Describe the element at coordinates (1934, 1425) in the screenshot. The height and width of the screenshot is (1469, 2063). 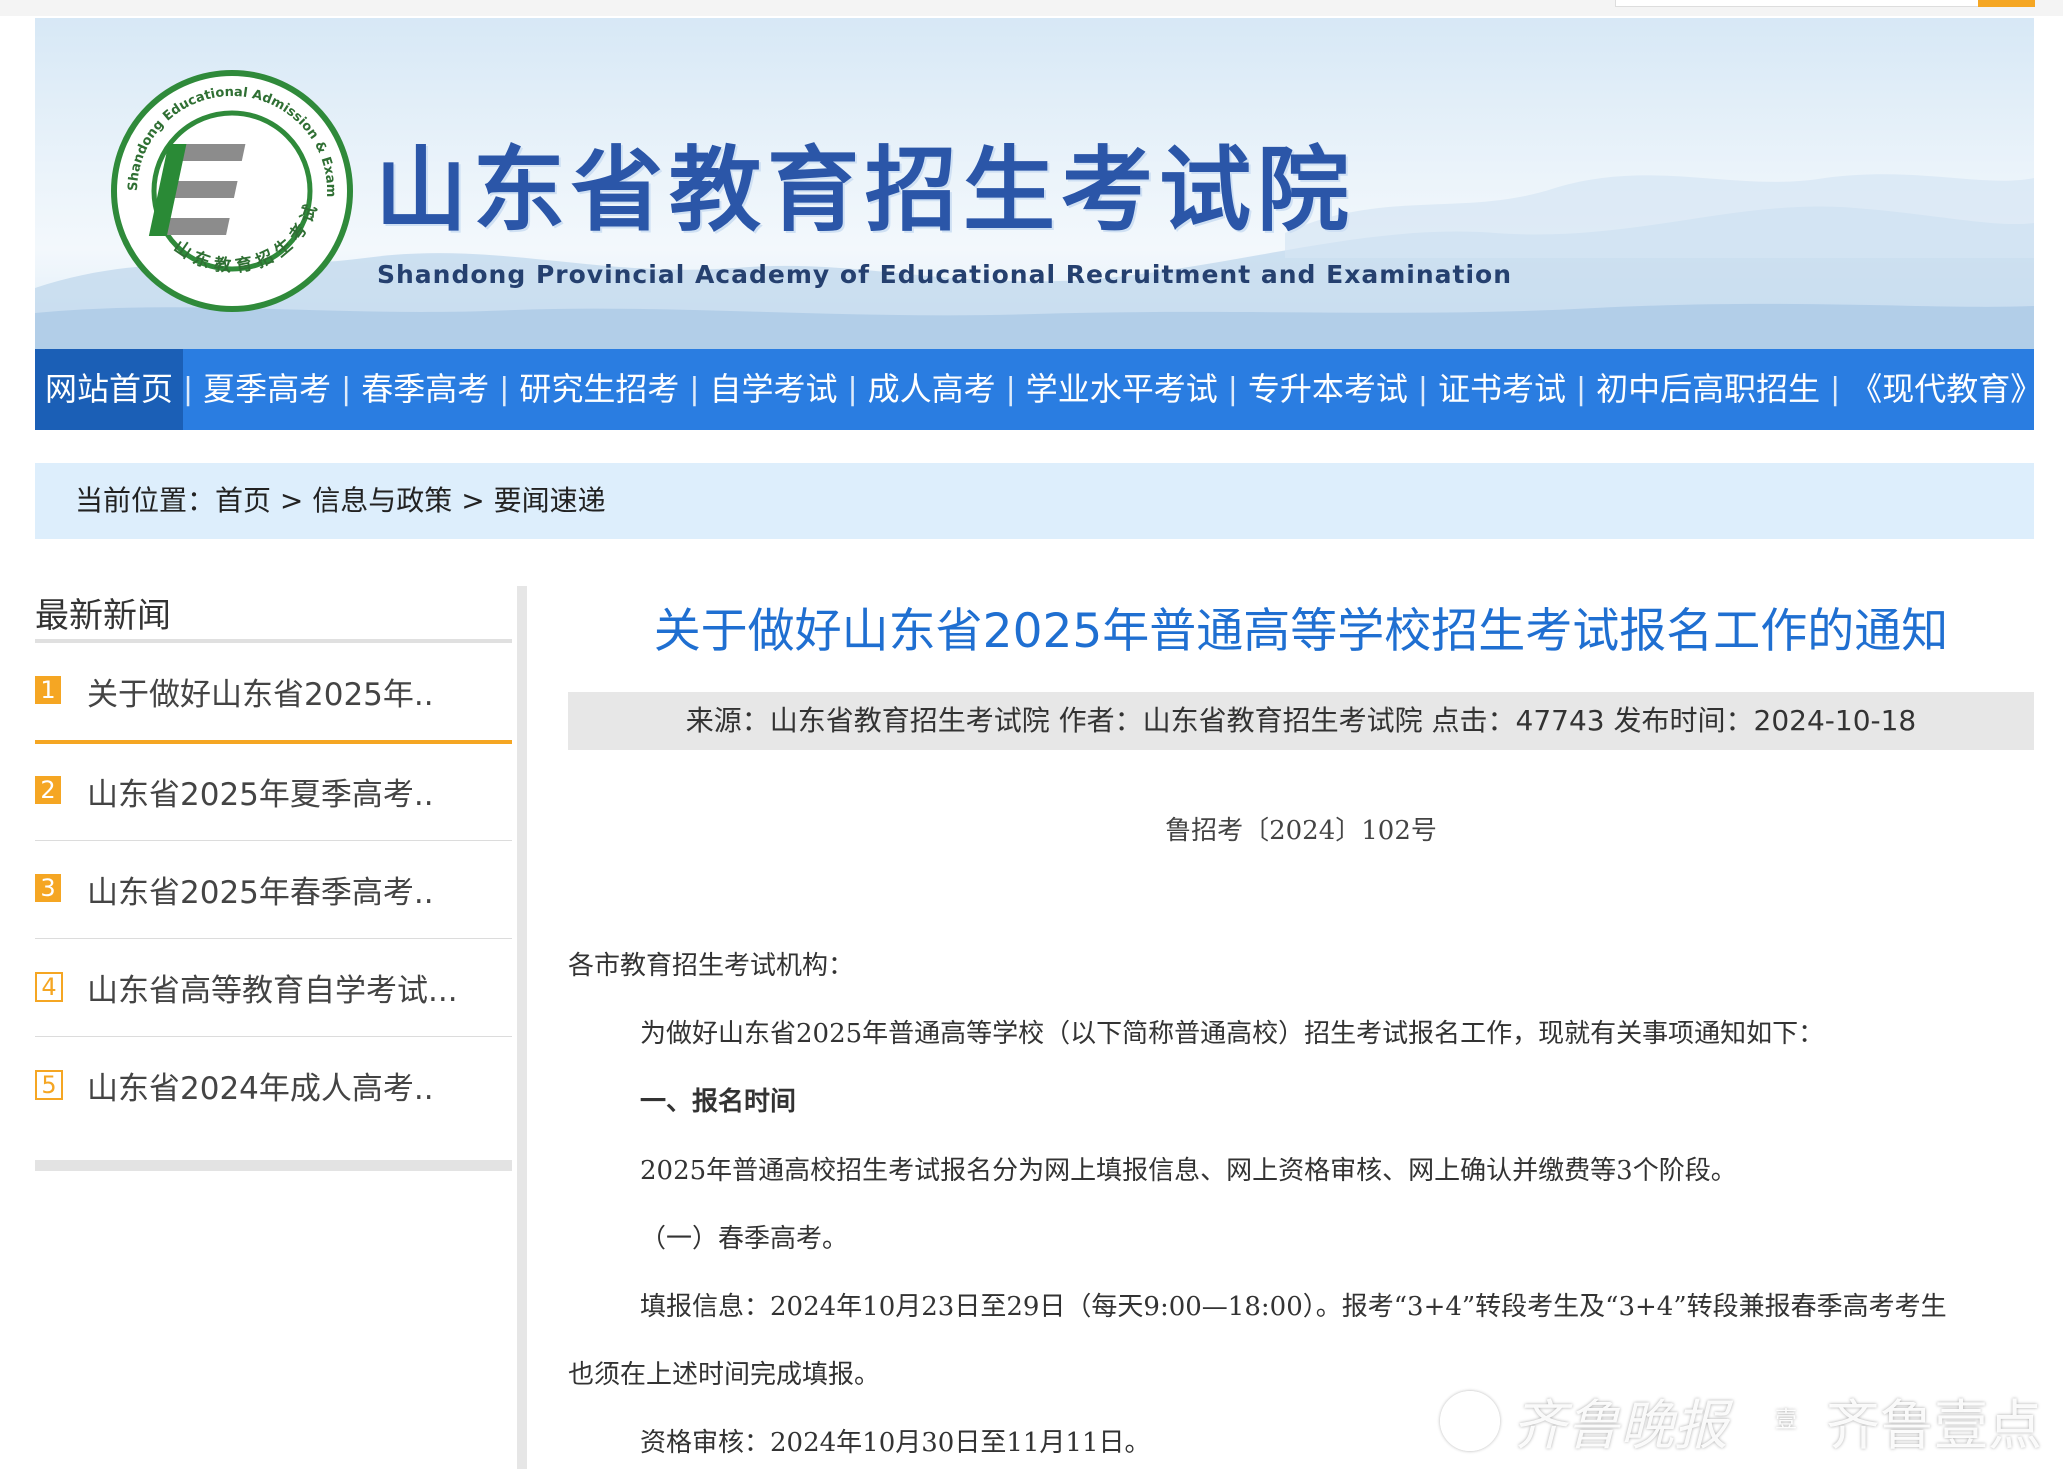
I see `watermark-text: 齐鲁壹点` at that location.